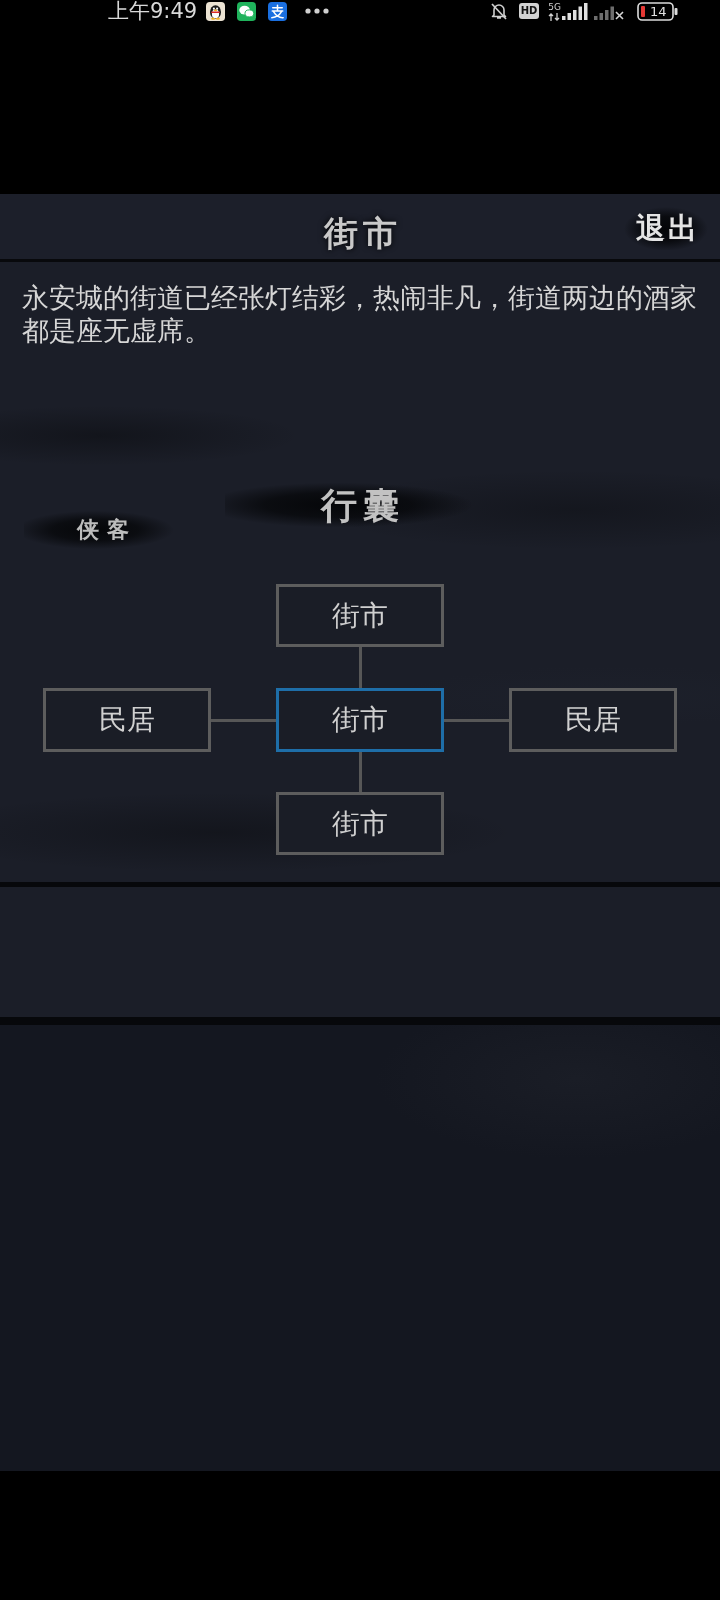 Image resolution: width=720 pixels, height=1600 pixels. I want to click on app-icon, so click(278, 11).